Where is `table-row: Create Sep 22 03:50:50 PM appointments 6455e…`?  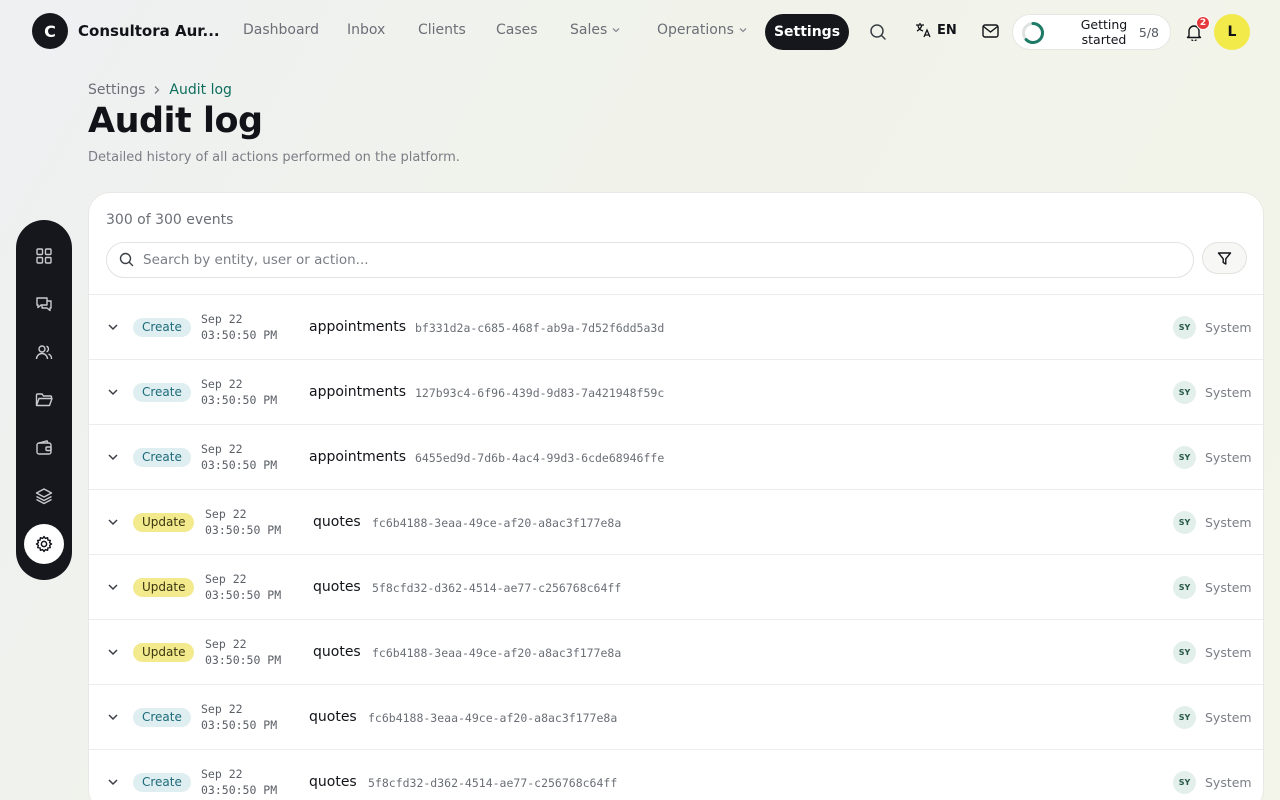
table-row: Create Sep 22 03:50:50 PM appointments 6455e… is located at coordinates (676, 457).